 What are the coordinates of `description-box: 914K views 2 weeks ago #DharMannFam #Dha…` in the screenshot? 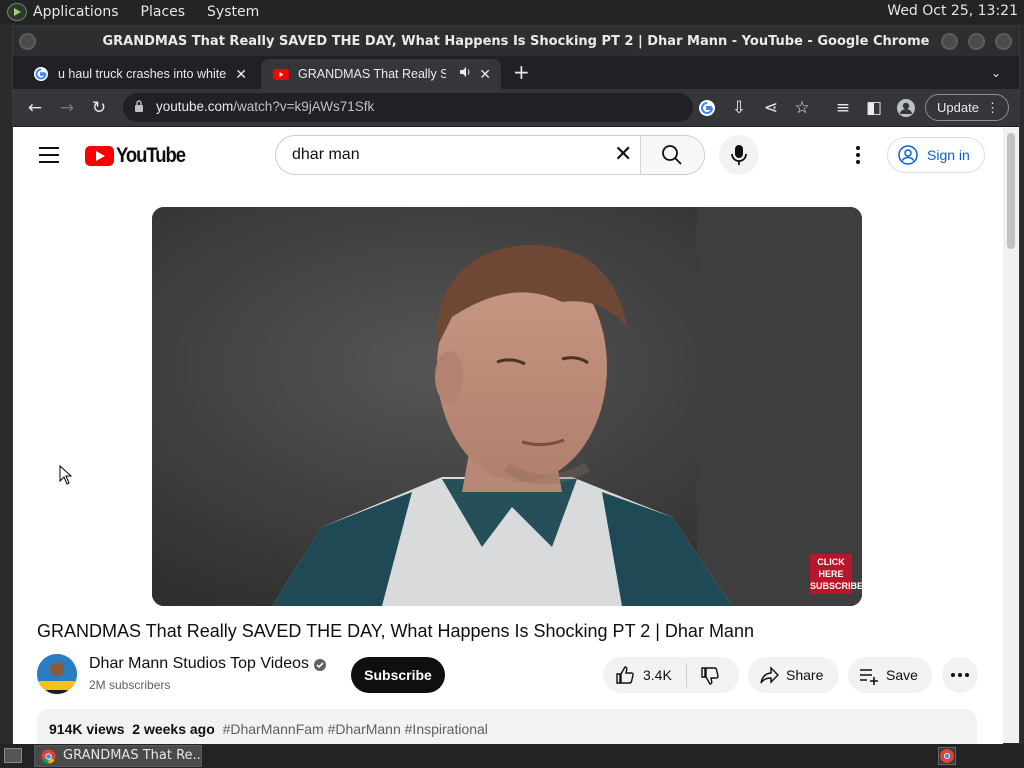 It's located at (507, 726).